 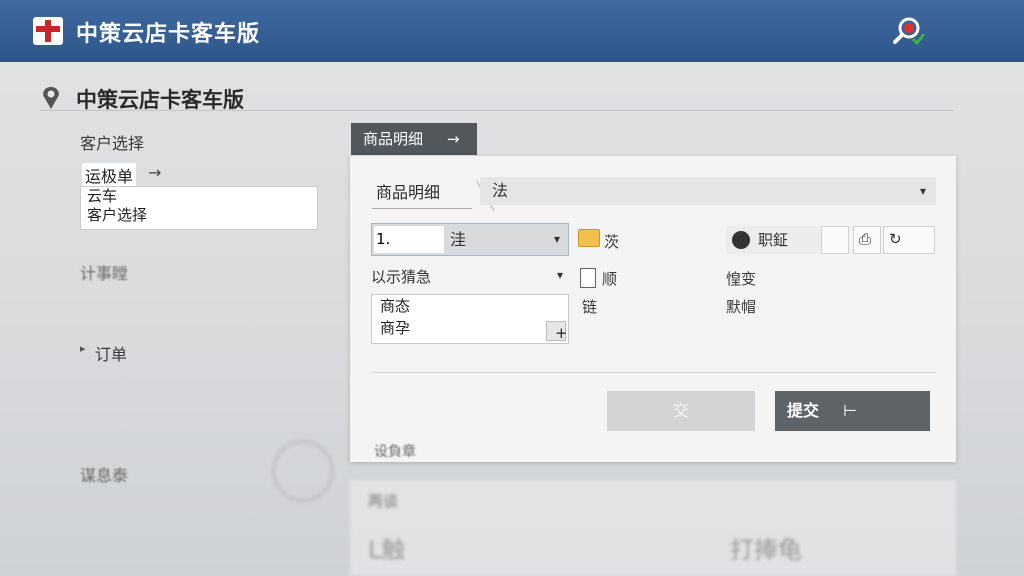 I want to click on footer-note: 设負章, so click(x=395, y=452).